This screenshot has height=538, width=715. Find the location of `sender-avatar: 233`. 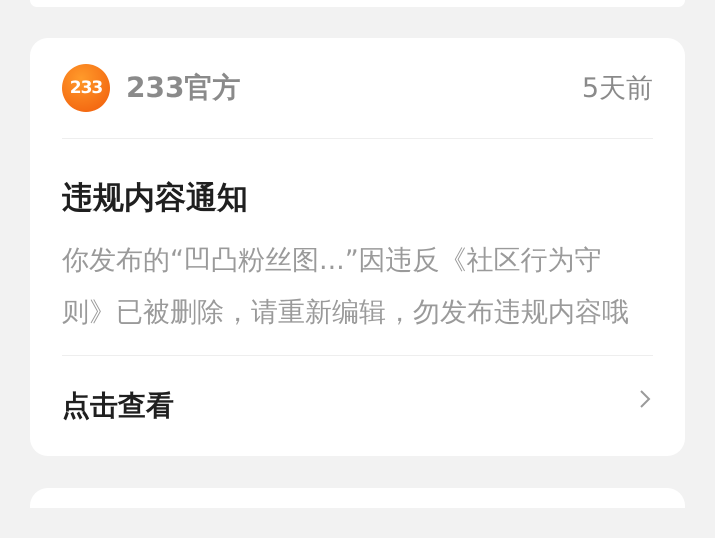

sender-avatar: 233 is located at coordinates (86, 88).